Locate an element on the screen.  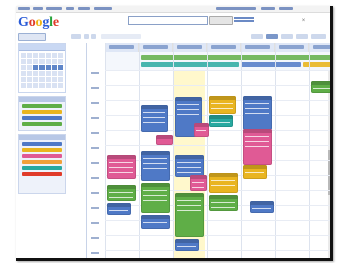
day-header-fri is located at coordinates (292, 47).